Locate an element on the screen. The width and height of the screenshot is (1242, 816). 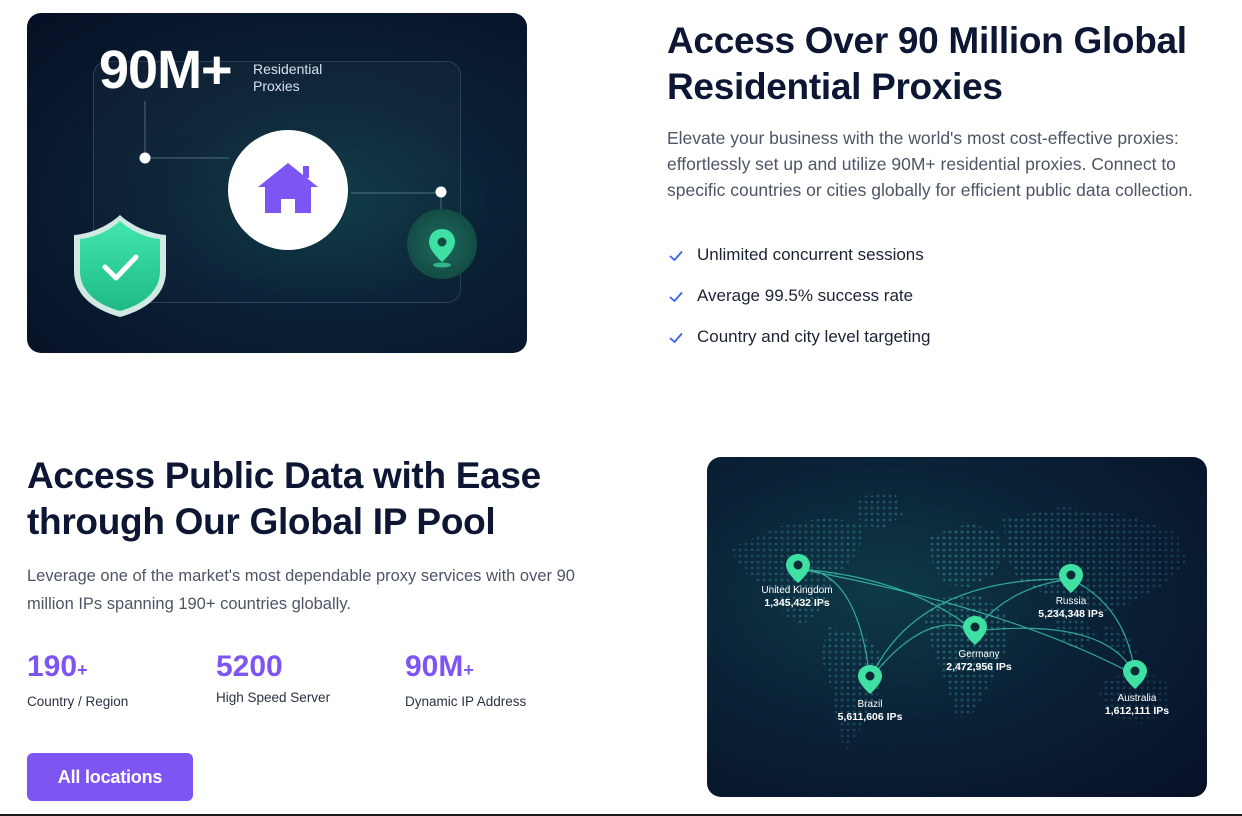
map-location-uk: United Kingdom 1,345,432 IPs is located at coordinates (796, 597).